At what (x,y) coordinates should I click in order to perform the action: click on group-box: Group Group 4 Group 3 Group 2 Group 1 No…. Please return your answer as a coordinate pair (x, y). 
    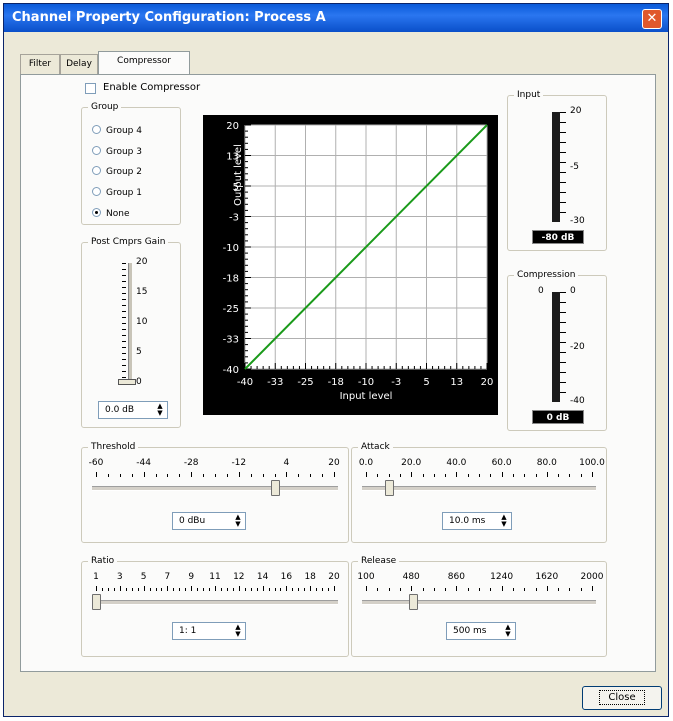
    Looking at the image, I should click on (131, 162).